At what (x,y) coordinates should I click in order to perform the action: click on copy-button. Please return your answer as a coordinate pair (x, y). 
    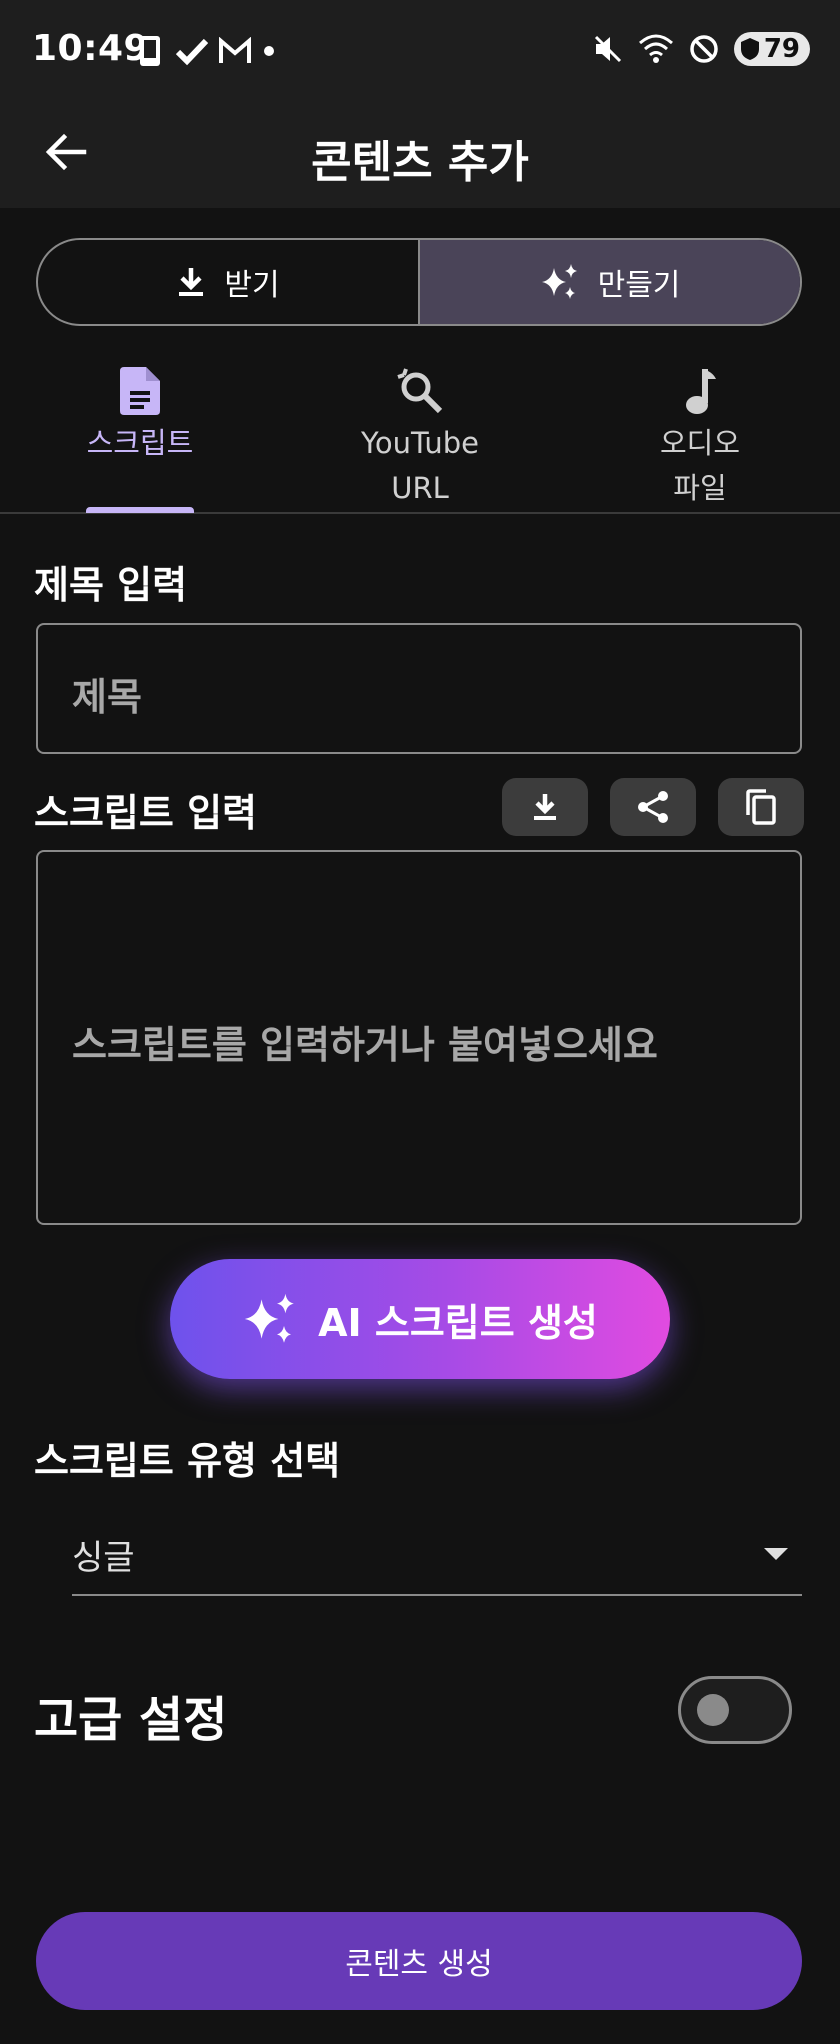
    Looking at the image, I should click on (761, 807).